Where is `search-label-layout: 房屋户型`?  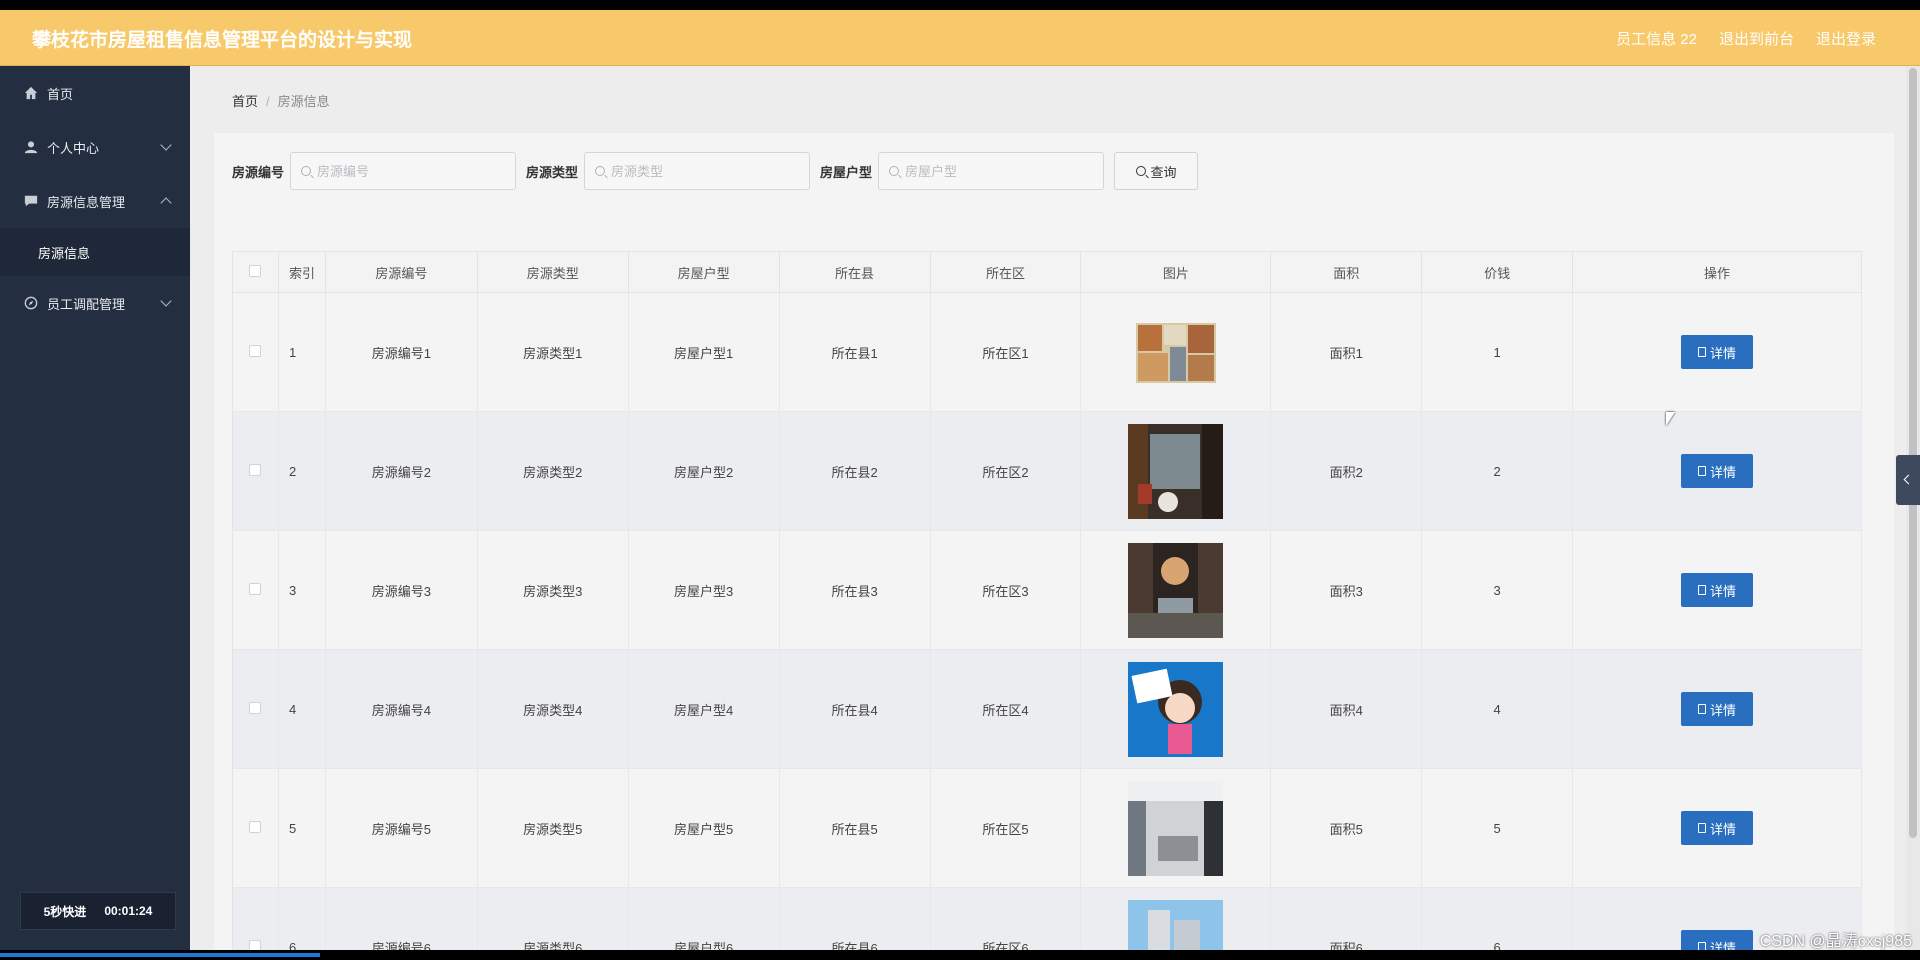 search-label-layout: 房屋户型 is located at coordinates (846, 172).